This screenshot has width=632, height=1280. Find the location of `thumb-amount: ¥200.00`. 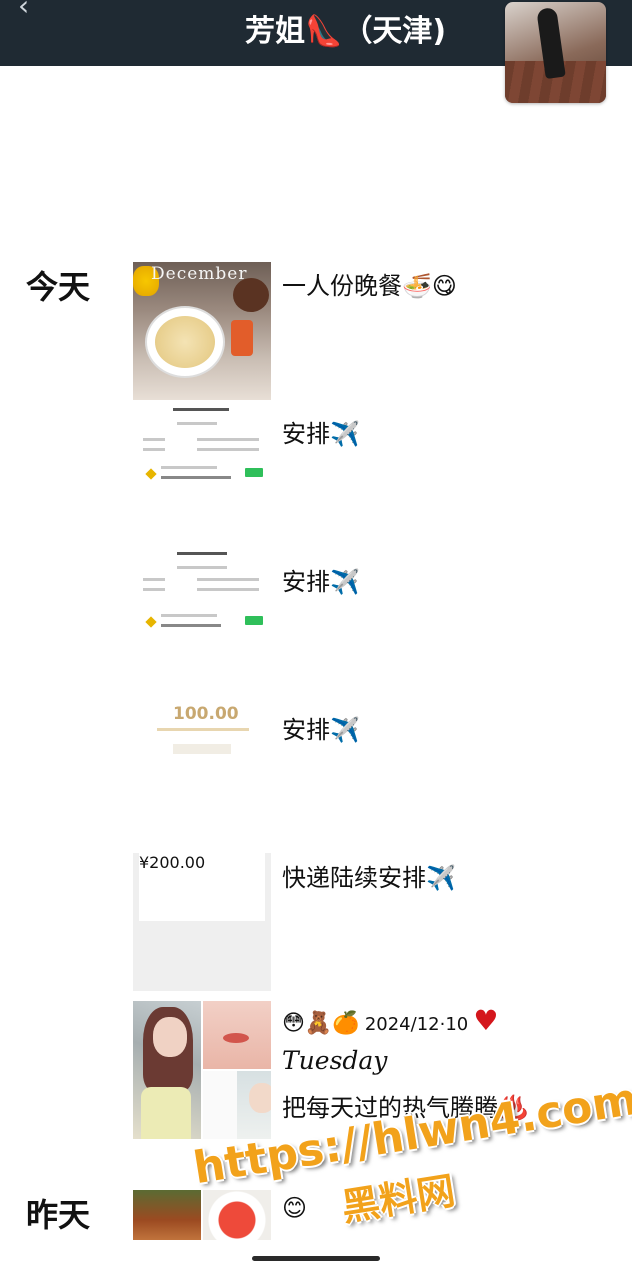

thumb-amount: ¥200.00 is located at coordinates (172, 862).